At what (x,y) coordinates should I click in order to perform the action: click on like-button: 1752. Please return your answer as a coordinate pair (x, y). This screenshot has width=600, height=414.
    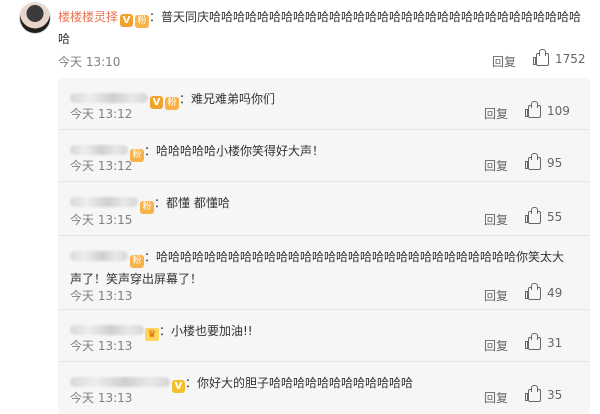
    Looking at the image, I should click on (559, 57).